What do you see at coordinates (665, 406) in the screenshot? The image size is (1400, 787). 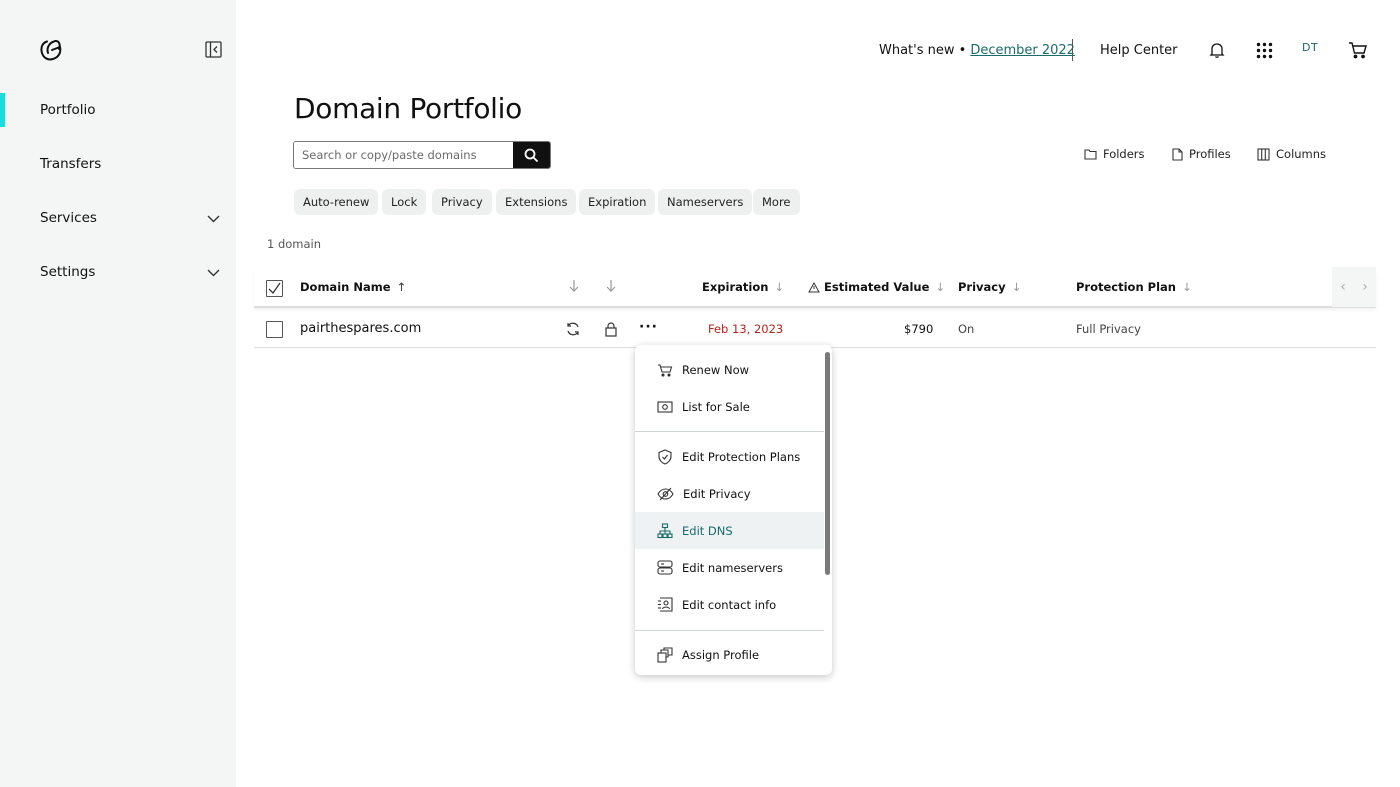 I see `money-icon` at bounding box center [665, 406].